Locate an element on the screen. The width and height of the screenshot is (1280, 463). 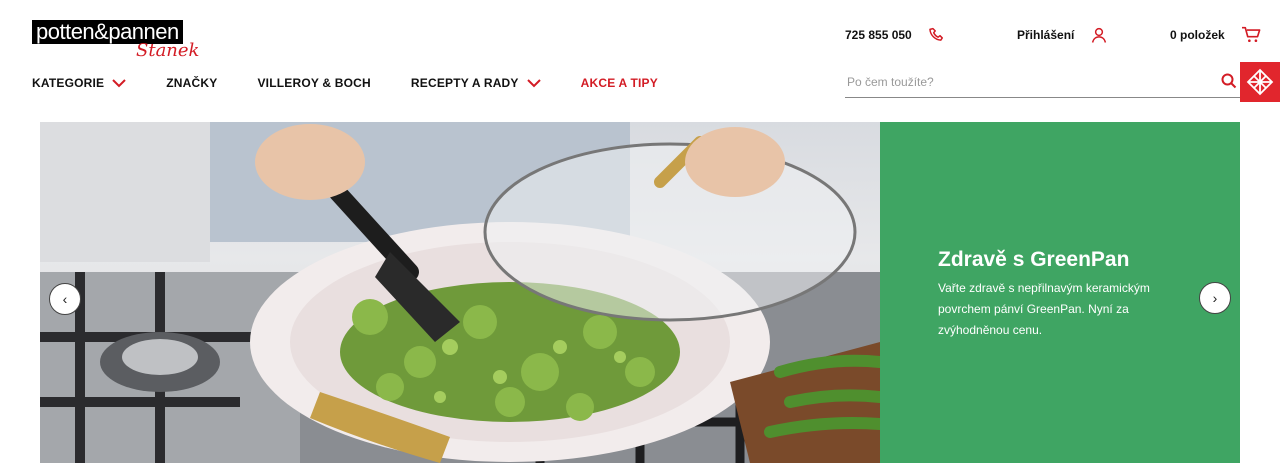
search-bar is located at coordinates (1045, 82).